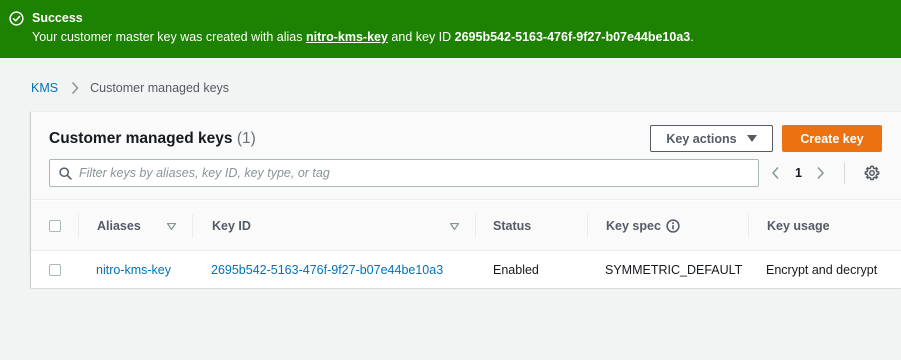 Image resolution: width=901 pixels, height=360 pixels. What do you see at coordinates (674, 270) in the screenshot?
I see `row-key-spec: SYMMETRIC_DEFAULT` at bounding box center [674, 270].